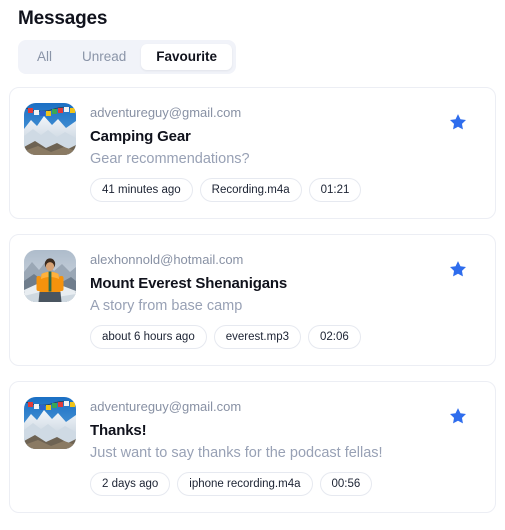 This screenshot has height=530, width=505. I want to click on chip-timestamp: 2 days ago, so click(130, 484).